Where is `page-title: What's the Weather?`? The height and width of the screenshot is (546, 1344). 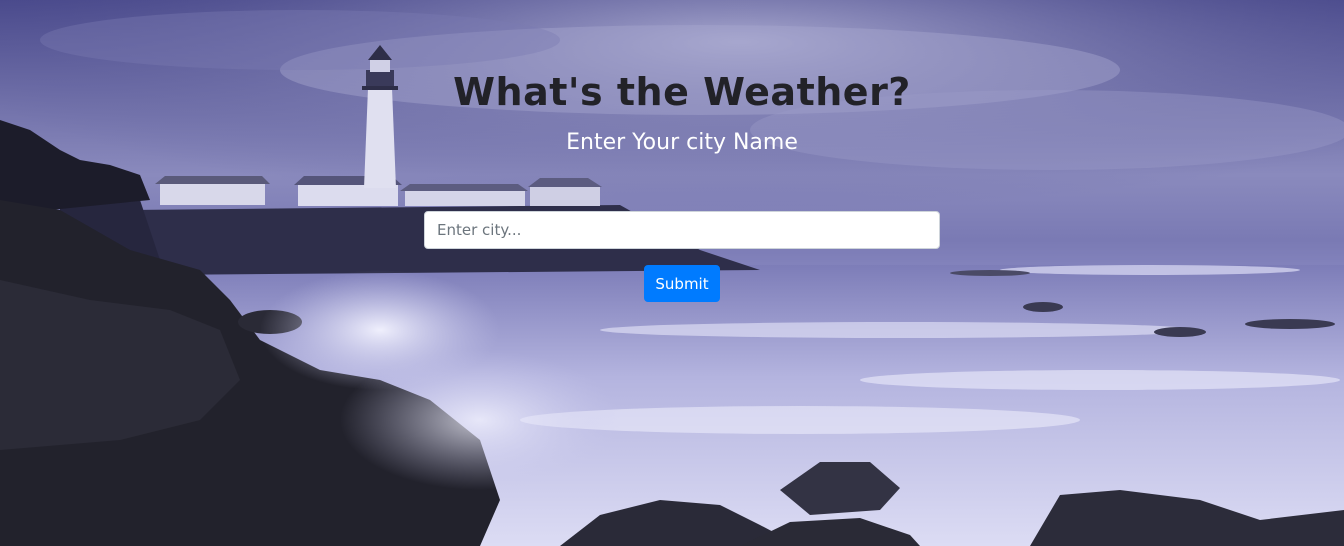 page-title: What's the Weather? is located at coordinates (682, 92).